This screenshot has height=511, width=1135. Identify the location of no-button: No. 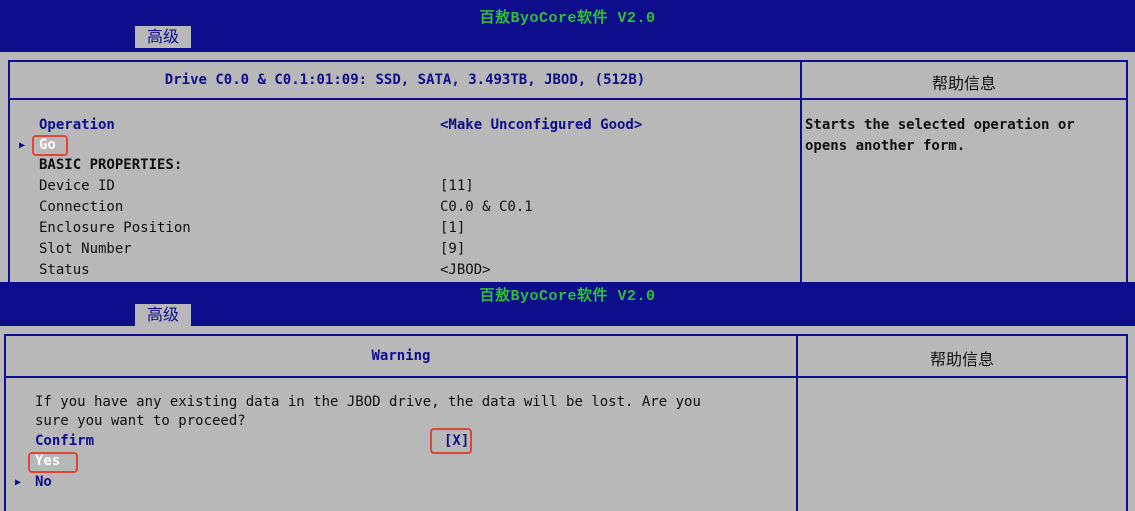
(43, 482).